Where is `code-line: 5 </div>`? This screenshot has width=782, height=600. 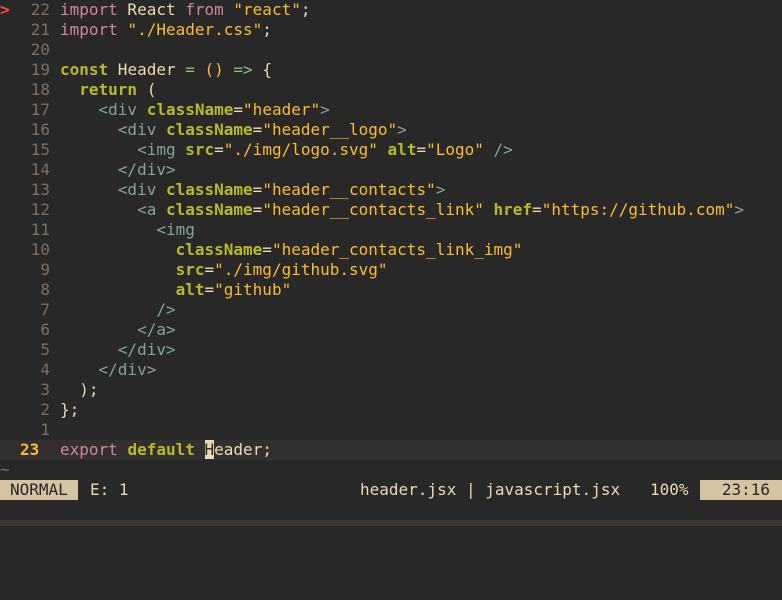
code-line: 5 </div> is located at coordinates (391, 350).